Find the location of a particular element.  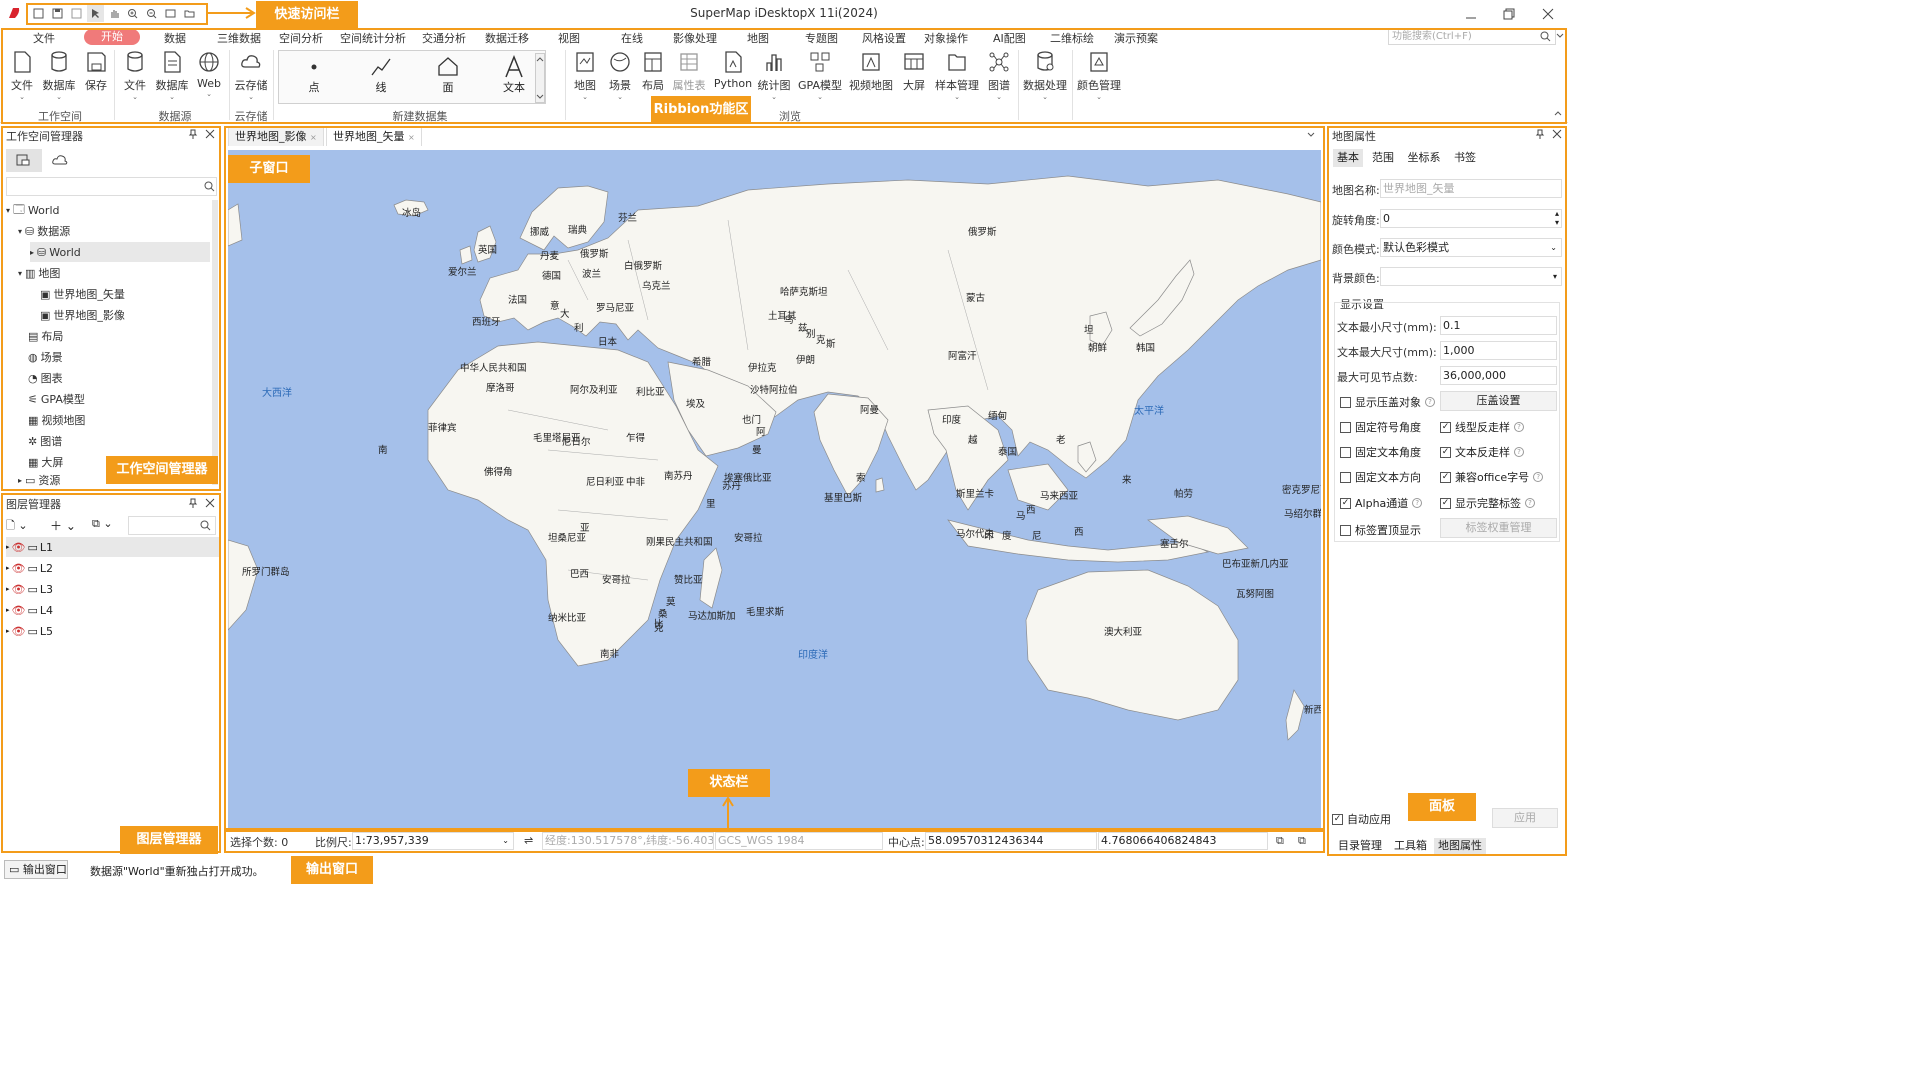

restore-icon is located at coordinates (1509, 14).